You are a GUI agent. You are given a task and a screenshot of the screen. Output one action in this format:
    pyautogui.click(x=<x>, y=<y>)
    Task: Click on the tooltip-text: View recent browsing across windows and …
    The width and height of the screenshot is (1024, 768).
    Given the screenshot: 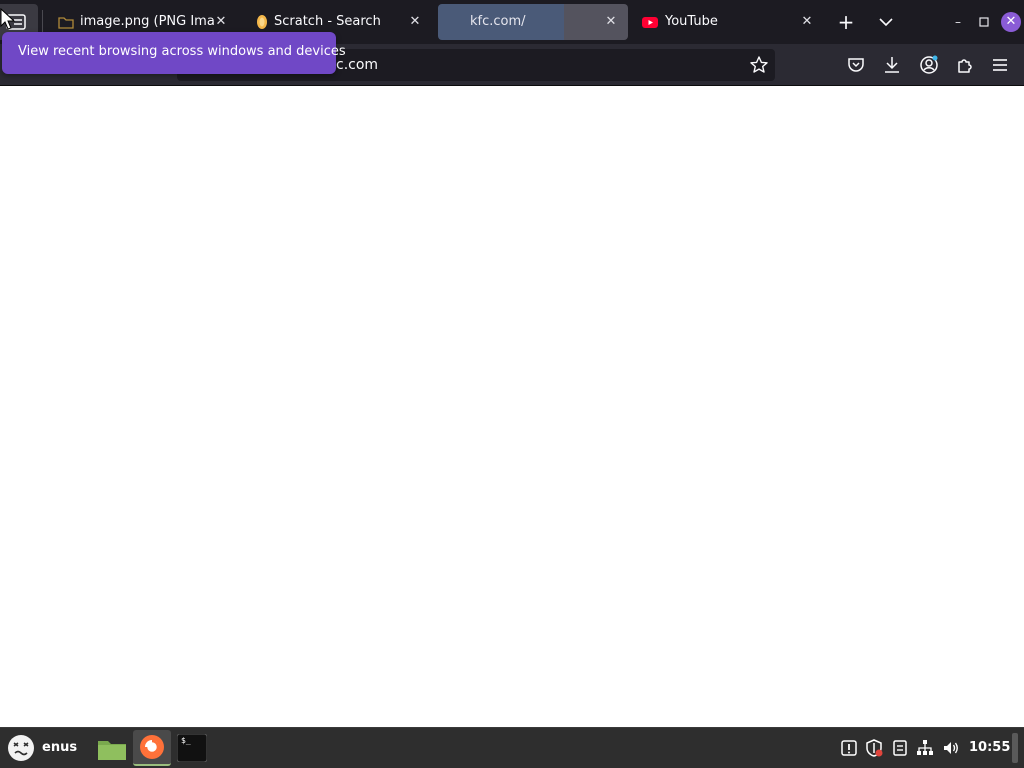 What is the action you would take?
    pyautogui.click(x=182, y=51)
    